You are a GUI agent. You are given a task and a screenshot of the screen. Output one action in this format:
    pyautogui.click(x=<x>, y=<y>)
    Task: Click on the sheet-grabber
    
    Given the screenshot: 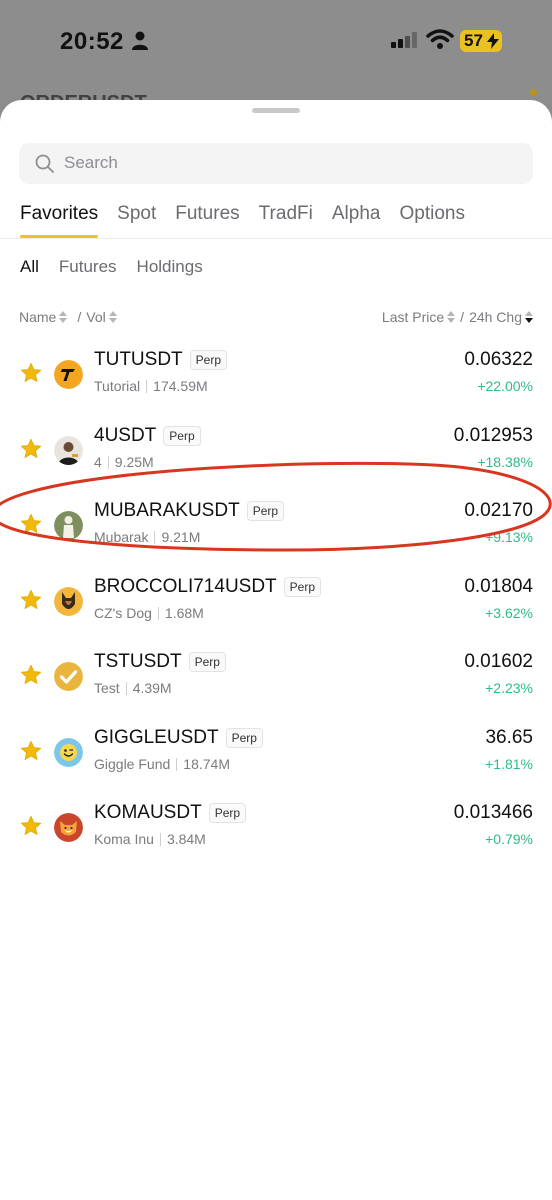 What is the action you would take?
    pyautogui.click(x=276, y=110)
    